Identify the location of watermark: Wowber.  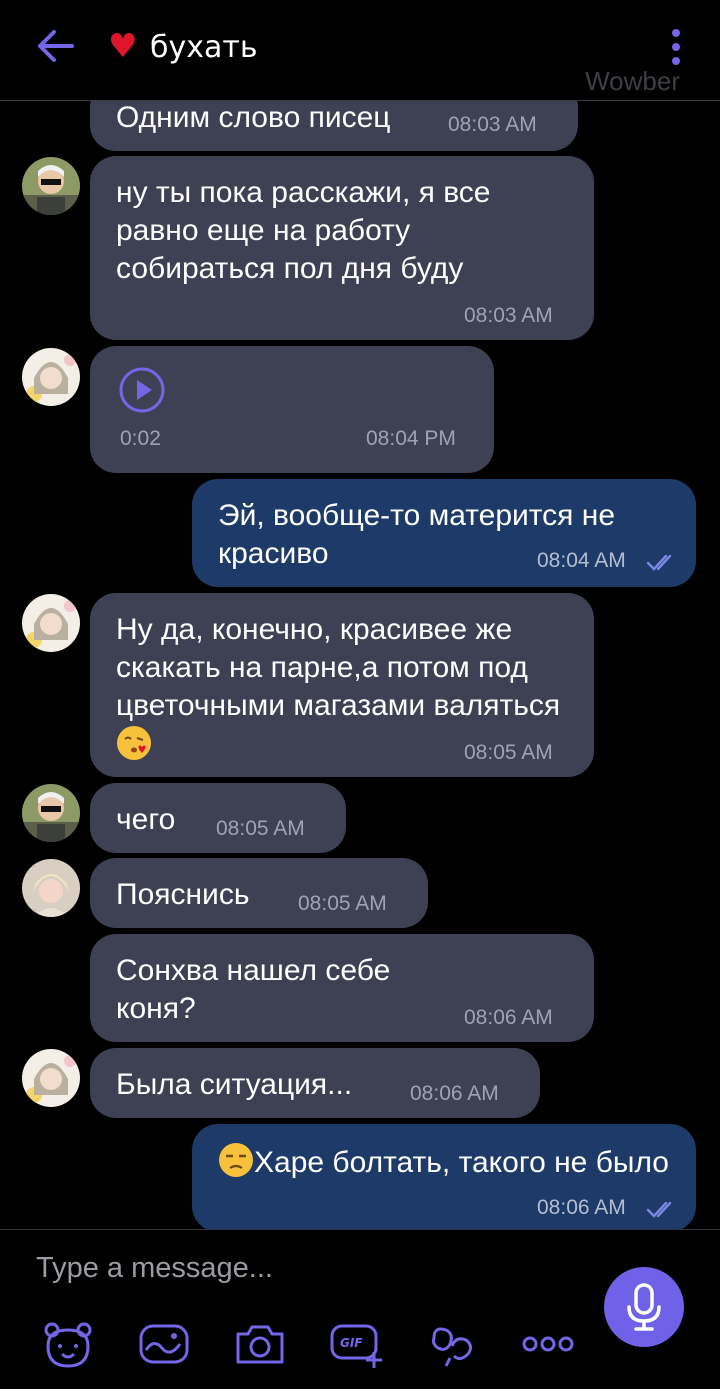
(632, 81).